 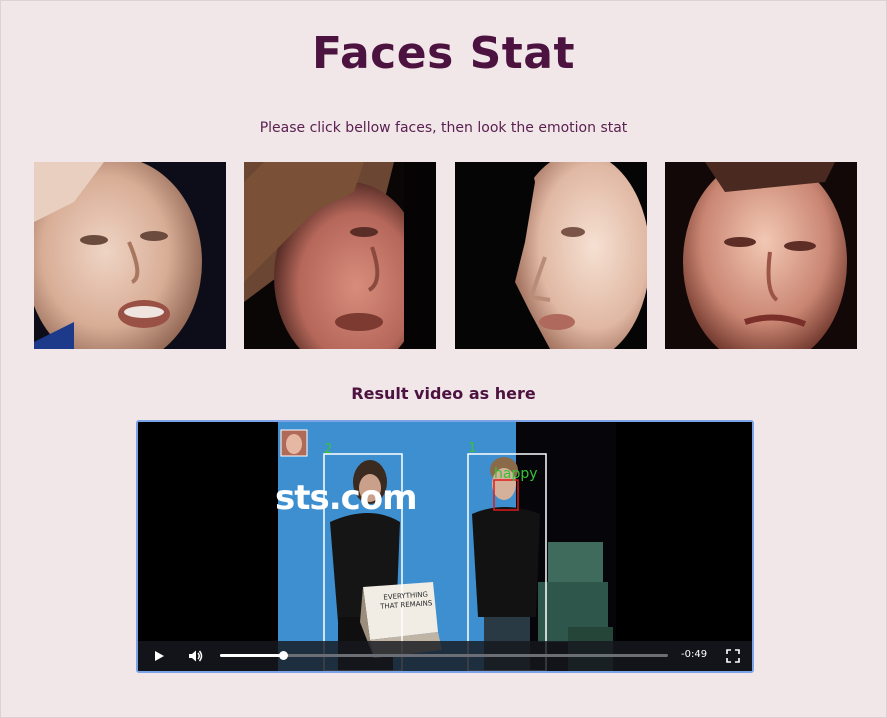 I want to click on fullscreen-icon, so click(x=733, y=656).